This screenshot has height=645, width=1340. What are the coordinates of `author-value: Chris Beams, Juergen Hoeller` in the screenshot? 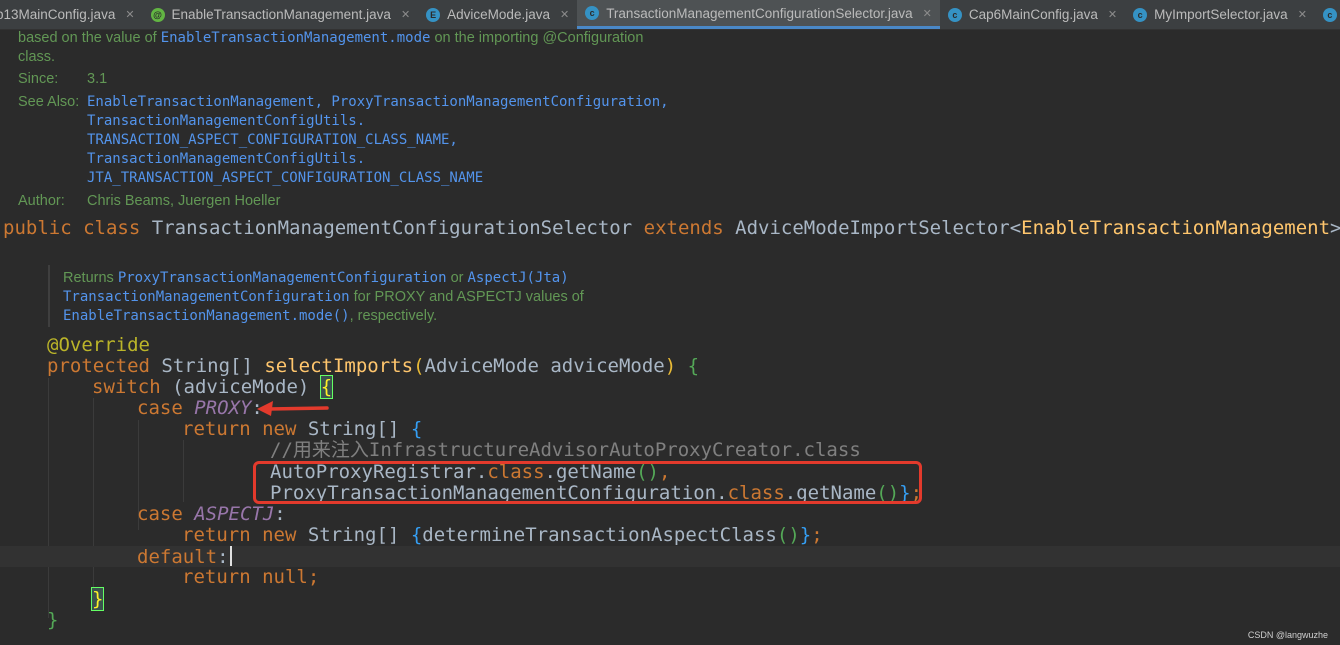 It's located at (184, 201).